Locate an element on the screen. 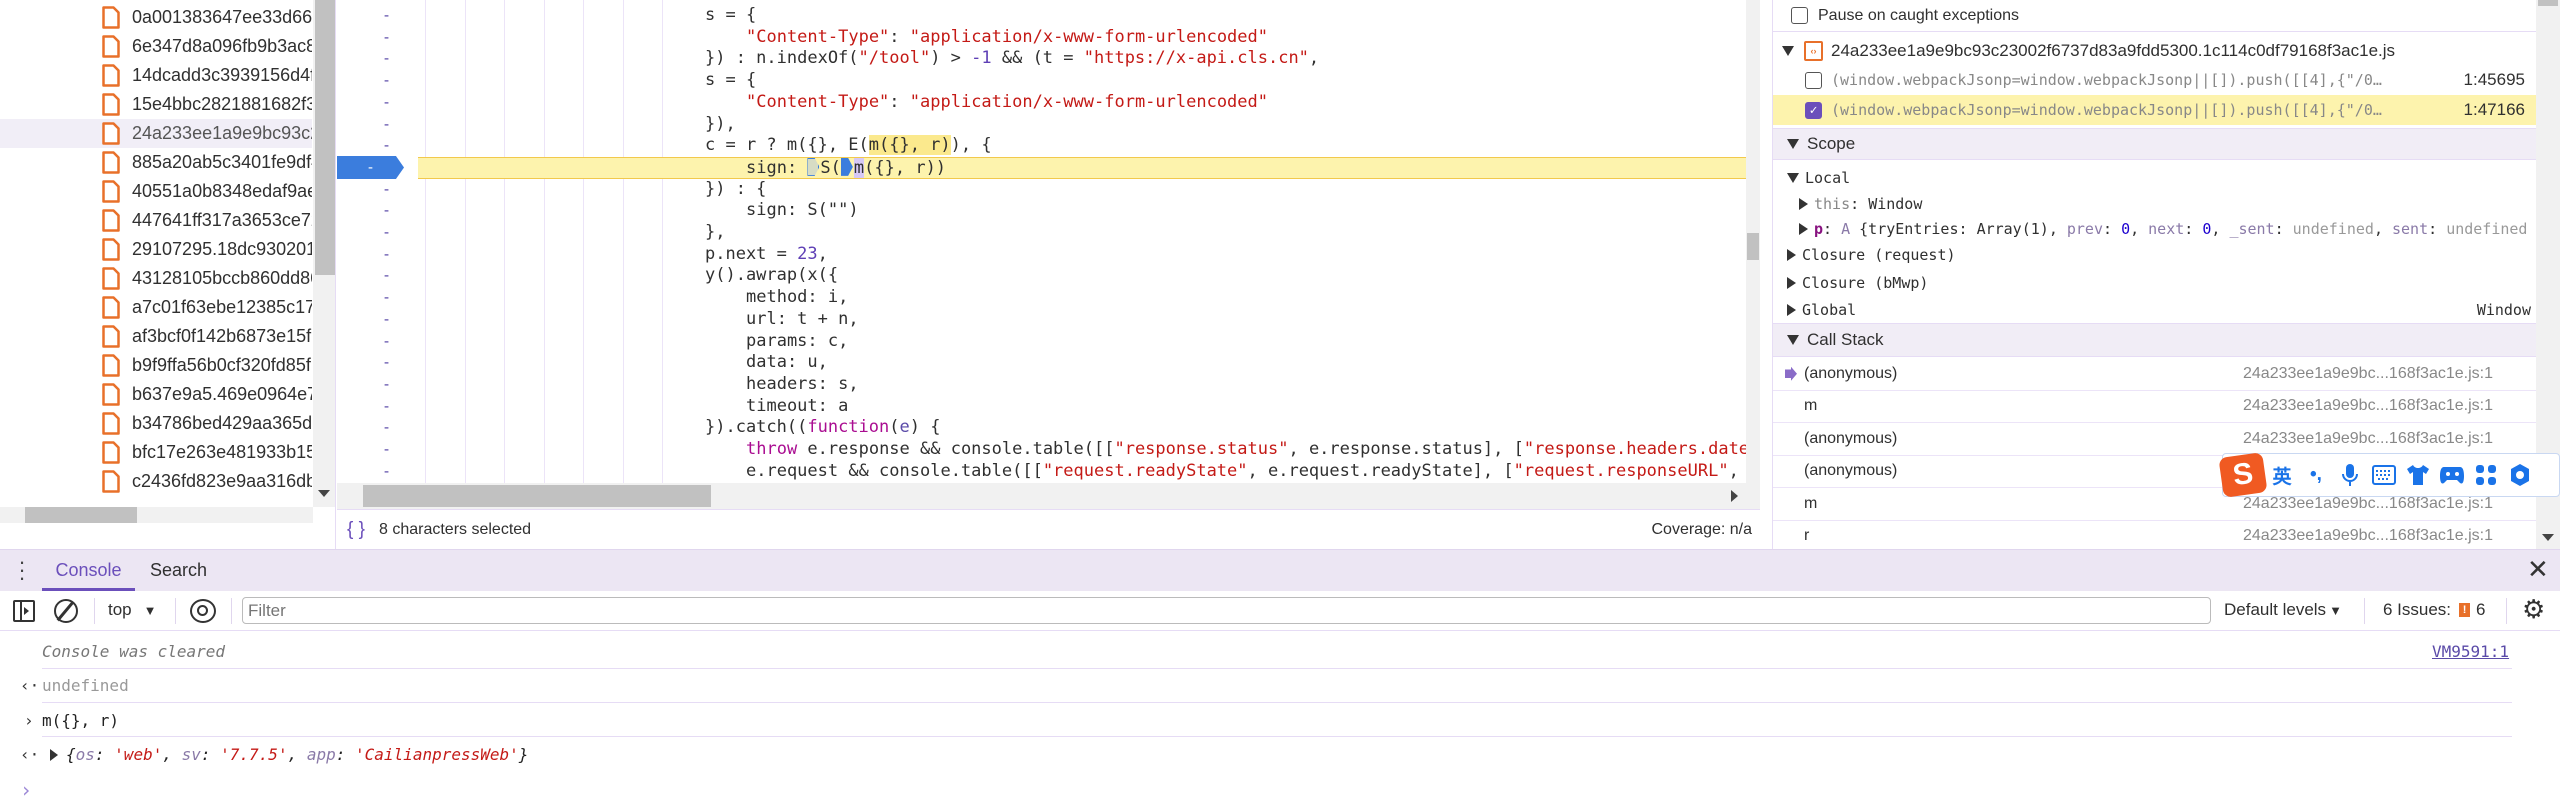 Image resolution: width=2560 pixels, height=806 pixels. keyboard-icon is located at coordinates (2384, 475).